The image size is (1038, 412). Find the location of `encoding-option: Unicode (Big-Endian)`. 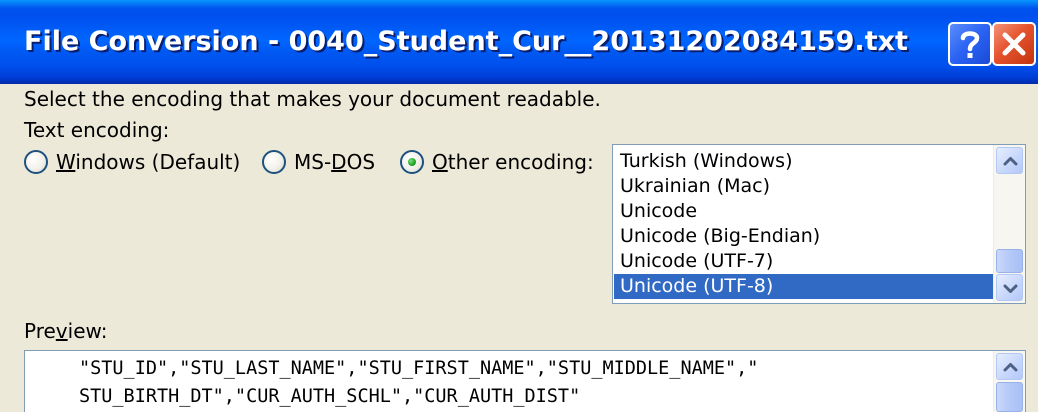

encoding-option: Unicode (Big-Endian) is located at coordinates (804, 236).